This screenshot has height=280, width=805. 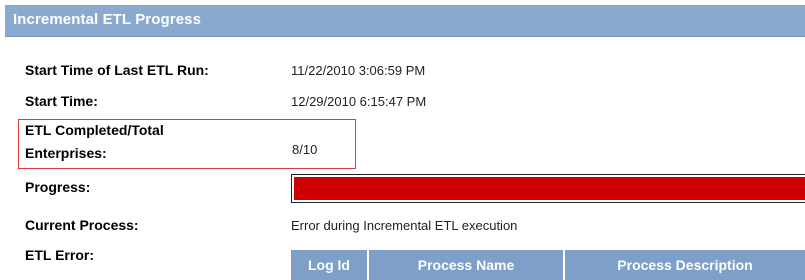 I want to click on progress-fill, so click(x=549, y=188).